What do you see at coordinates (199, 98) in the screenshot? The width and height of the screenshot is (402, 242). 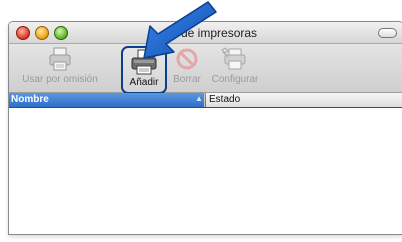 I see `sort-ascending-icon: ▲` at bounding box center [199, 98].